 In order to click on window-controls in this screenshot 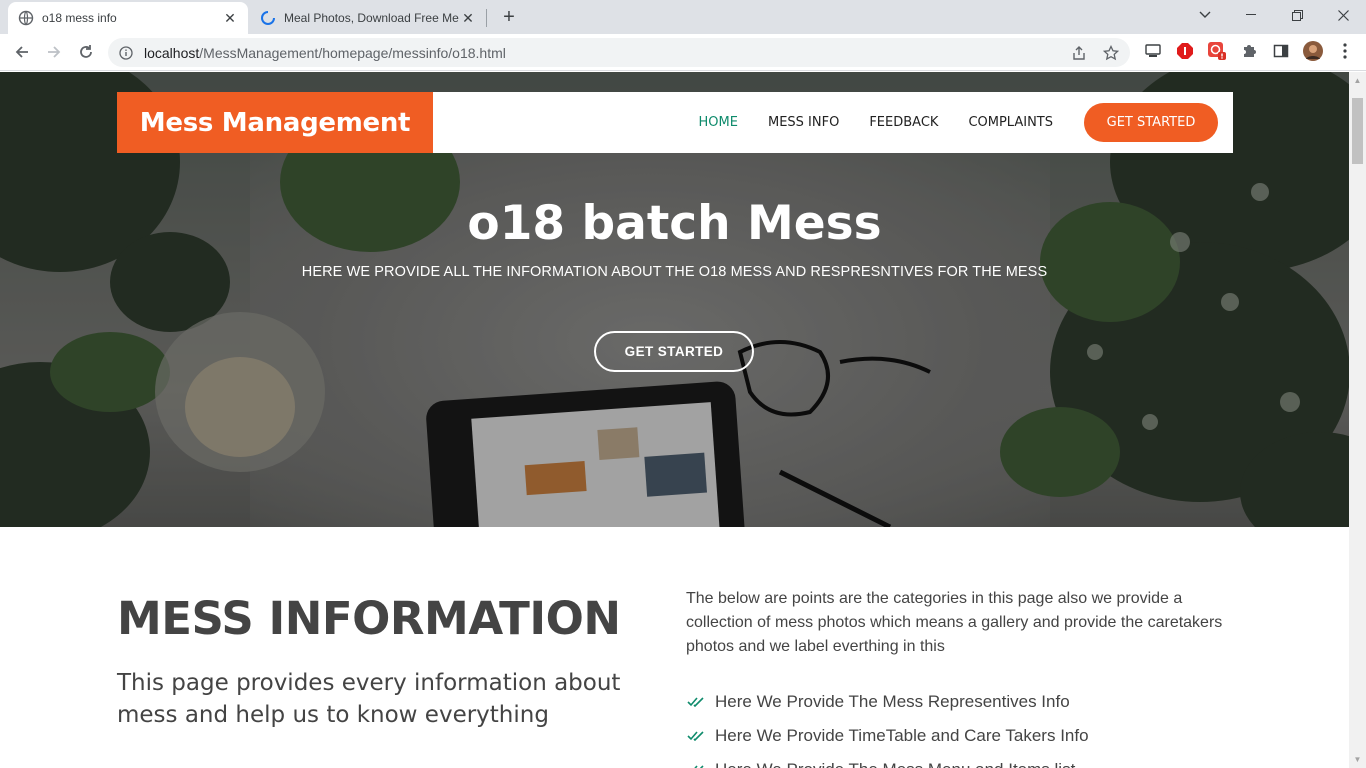, I will do `click(1274, 15)`.